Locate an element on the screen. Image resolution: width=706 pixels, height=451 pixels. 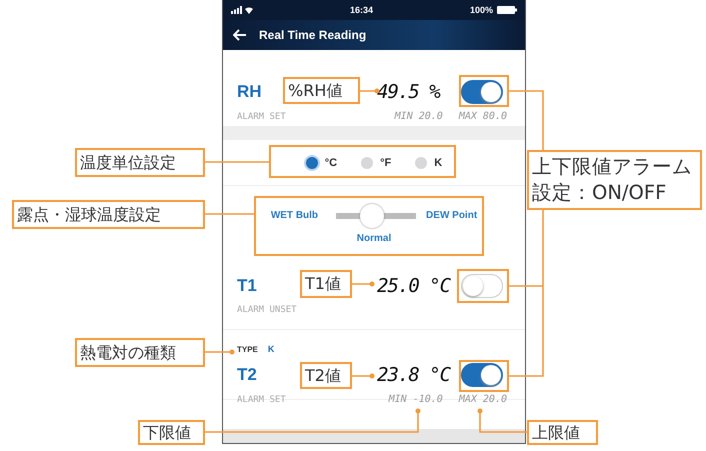
type-value: K is located at coordinates (271, 349).